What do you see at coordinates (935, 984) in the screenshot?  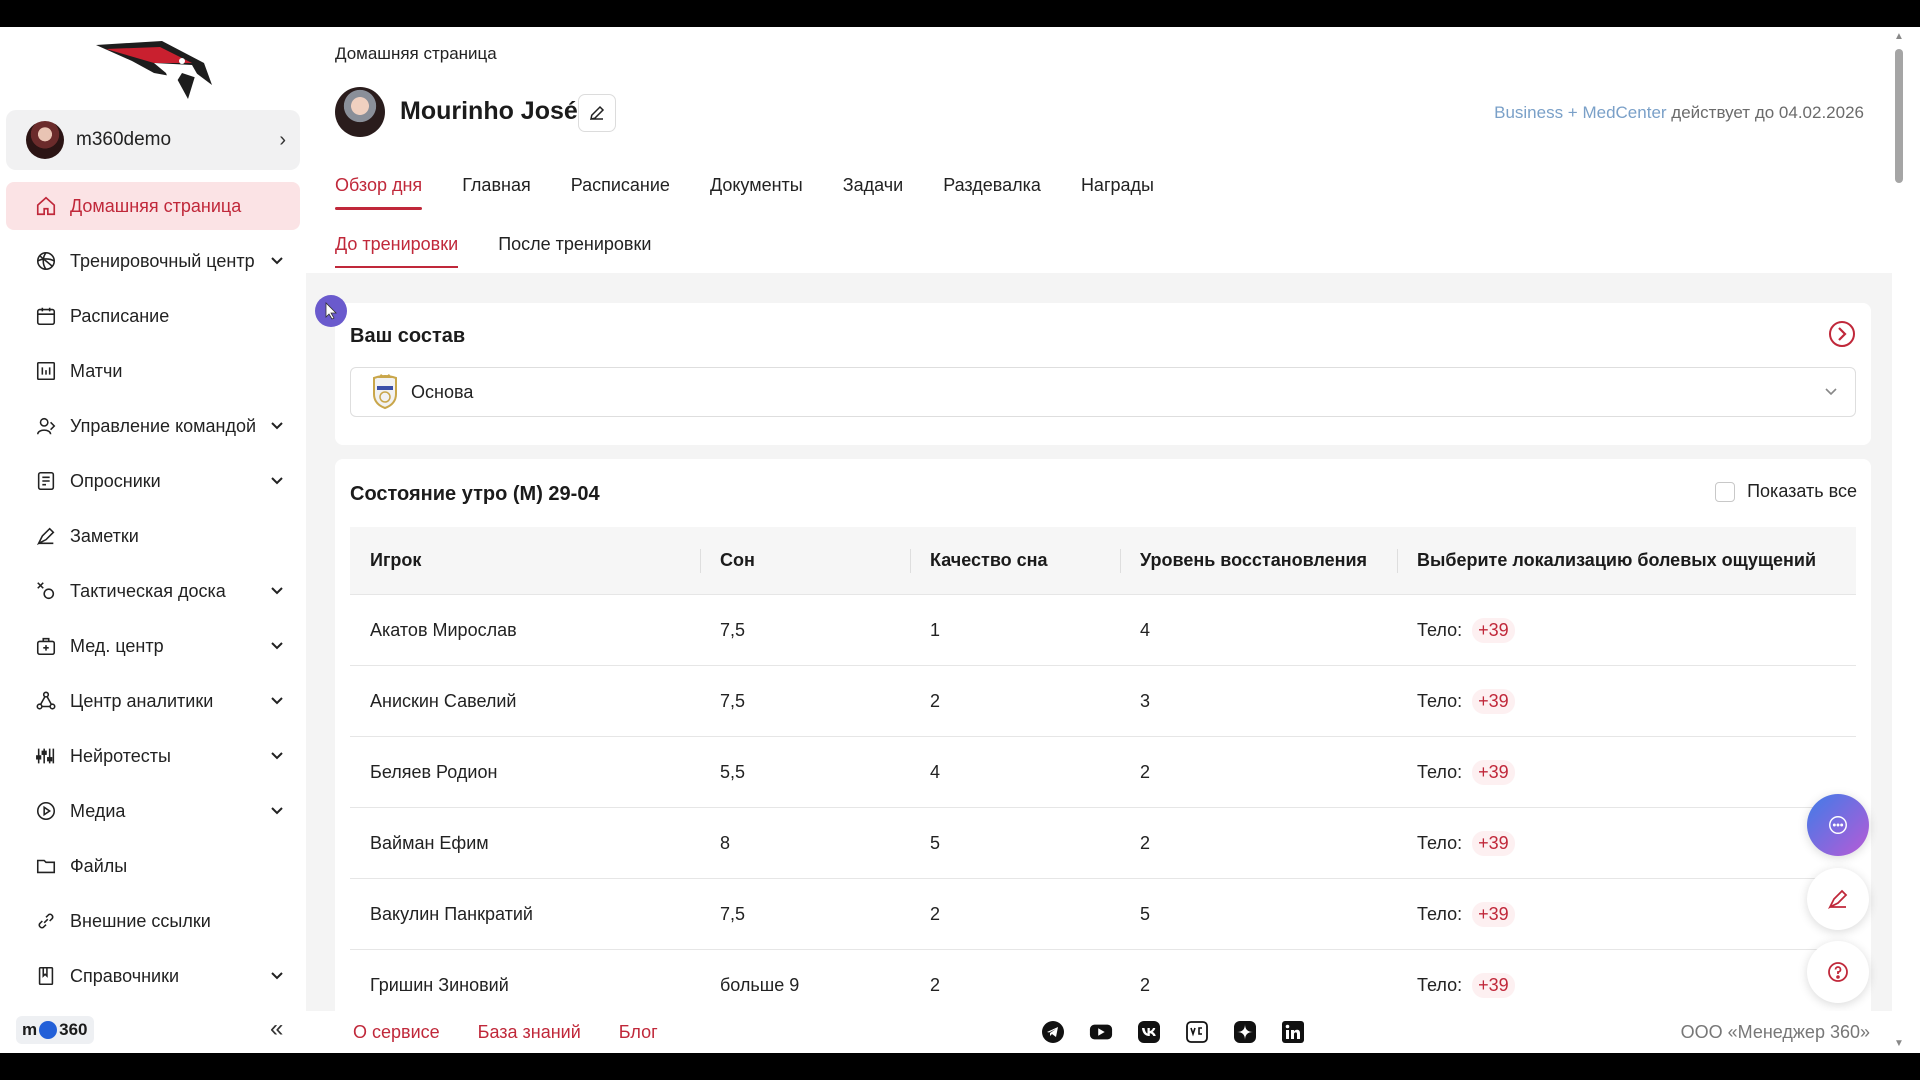 I see `sleep-quality-value: 2` at bounding box center [935, 984].